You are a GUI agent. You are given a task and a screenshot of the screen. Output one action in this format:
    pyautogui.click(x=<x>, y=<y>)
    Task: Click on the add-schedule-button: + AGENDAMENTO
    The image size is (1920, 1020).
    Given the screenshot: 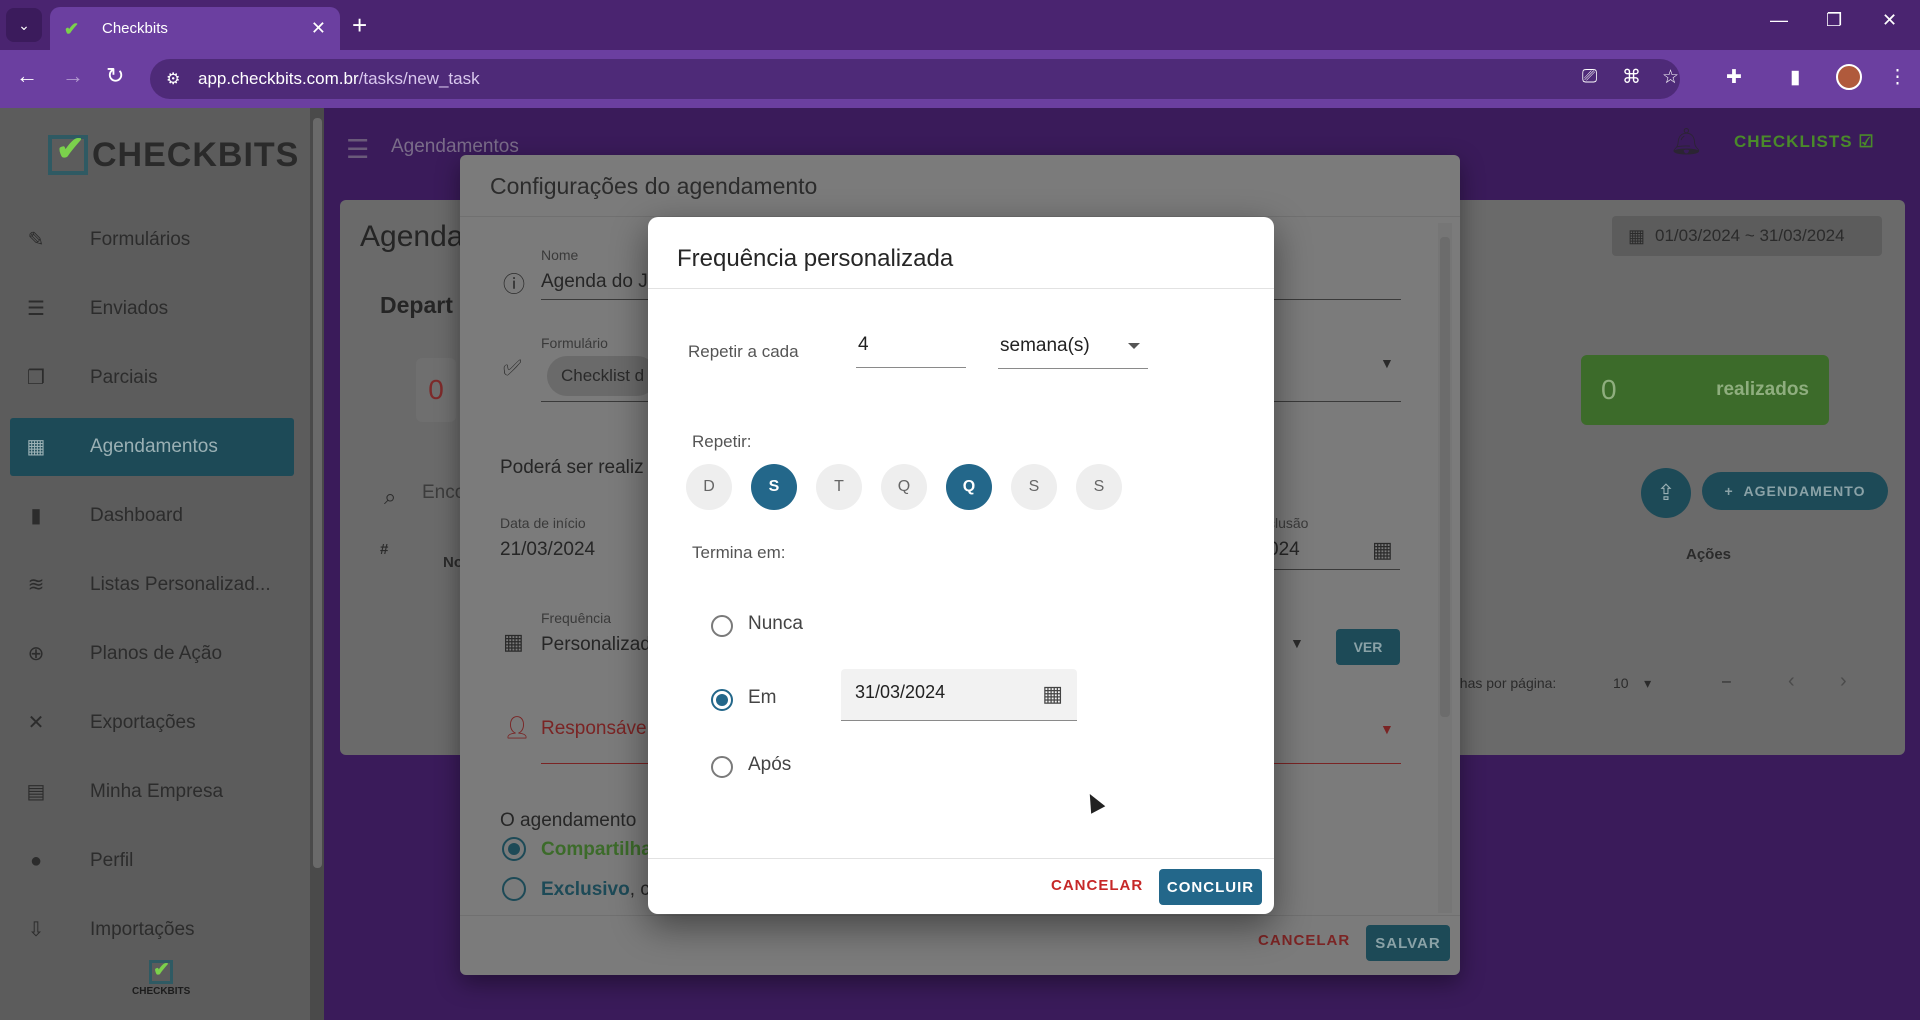 What is the action you would take?
    pyautogui.click(x=1795, y=491)
    